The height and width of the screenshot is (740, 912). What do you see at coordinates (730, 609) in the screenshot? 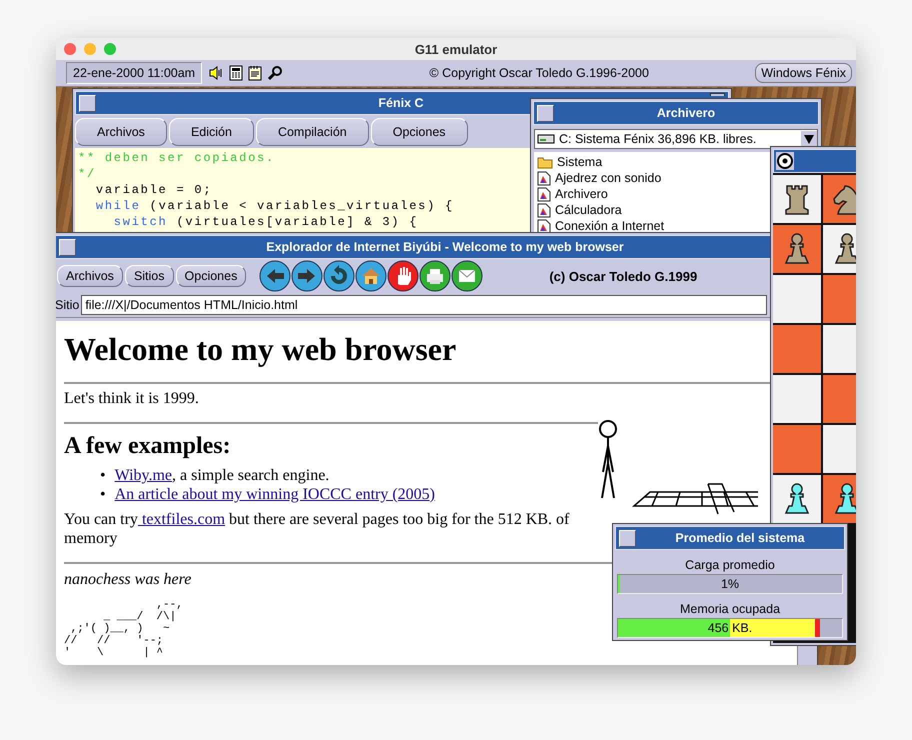
I see `meter-label: Memoria ocupada` at bounding box center [730, 609].